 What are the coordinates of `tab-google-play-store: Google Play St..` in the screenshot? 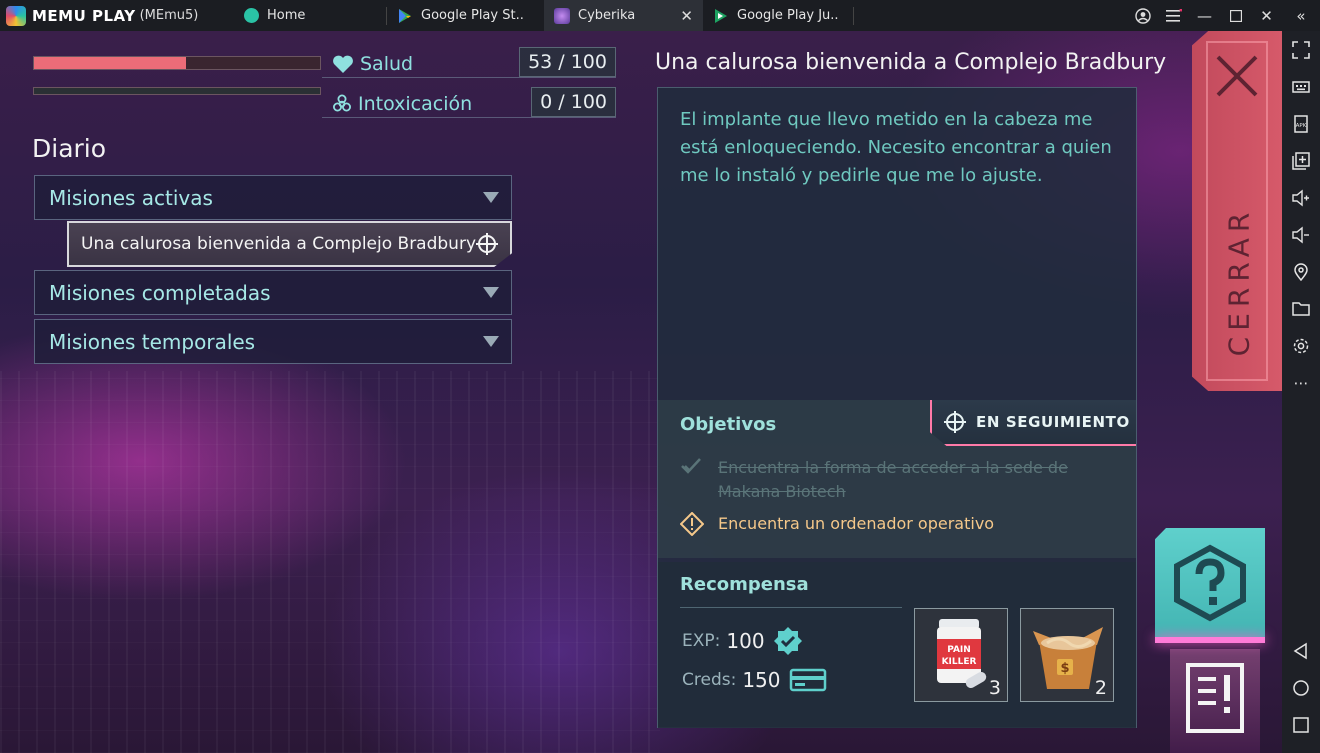 It's located at (465, 15).